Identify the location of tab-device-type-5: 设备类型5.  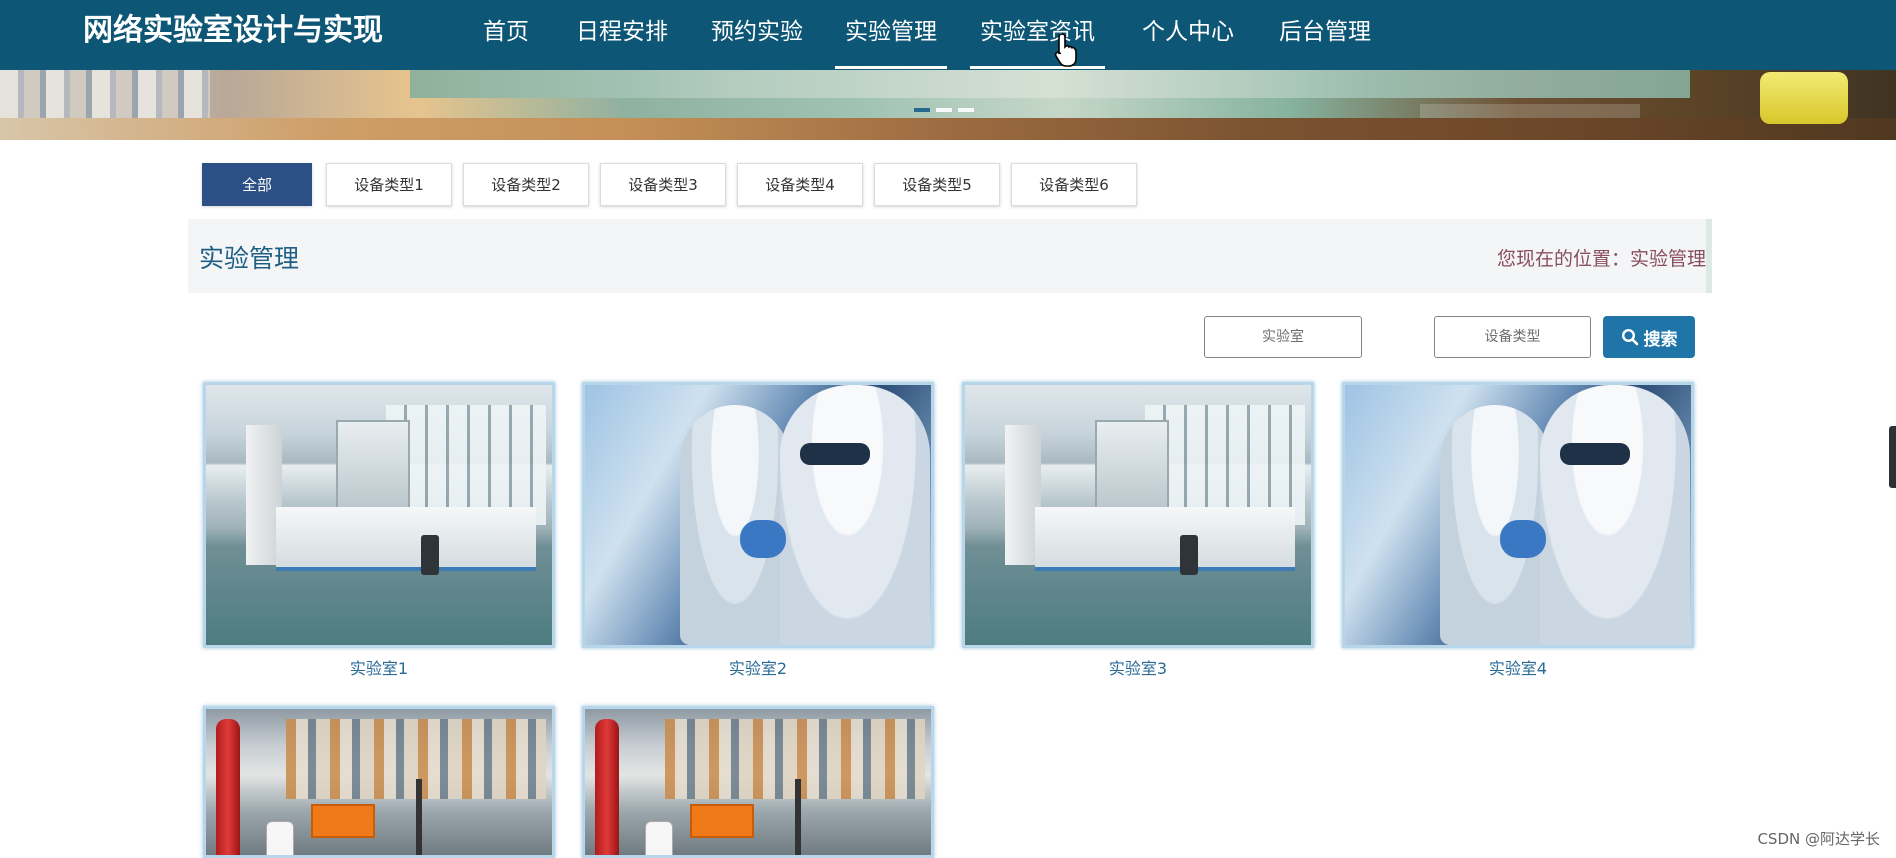
(937, 184).